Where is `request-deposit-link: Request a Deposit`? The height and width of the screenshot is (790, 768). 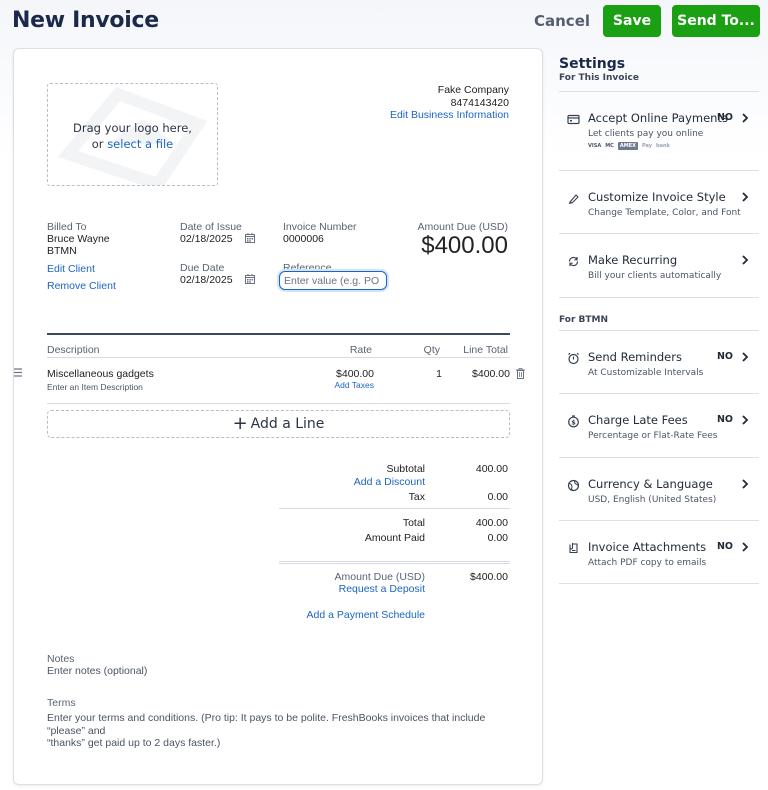
request-deposit-link: Request a Deposit is located at coordinates (382, 589).